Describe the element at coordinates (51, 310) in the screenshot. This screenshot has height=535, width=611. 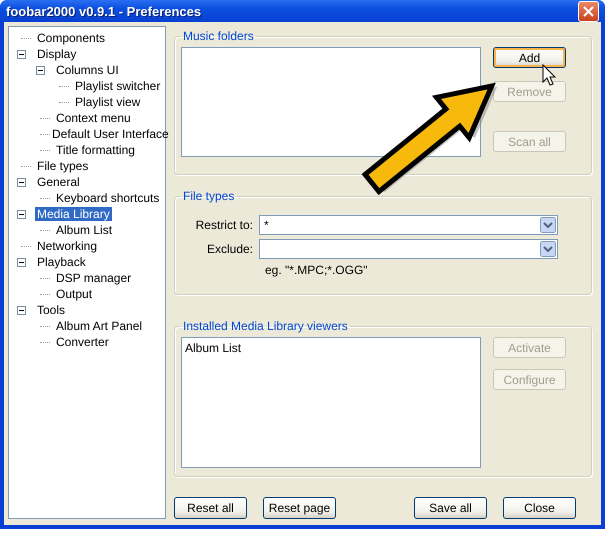
I see `tree-item: Tools` at that location.